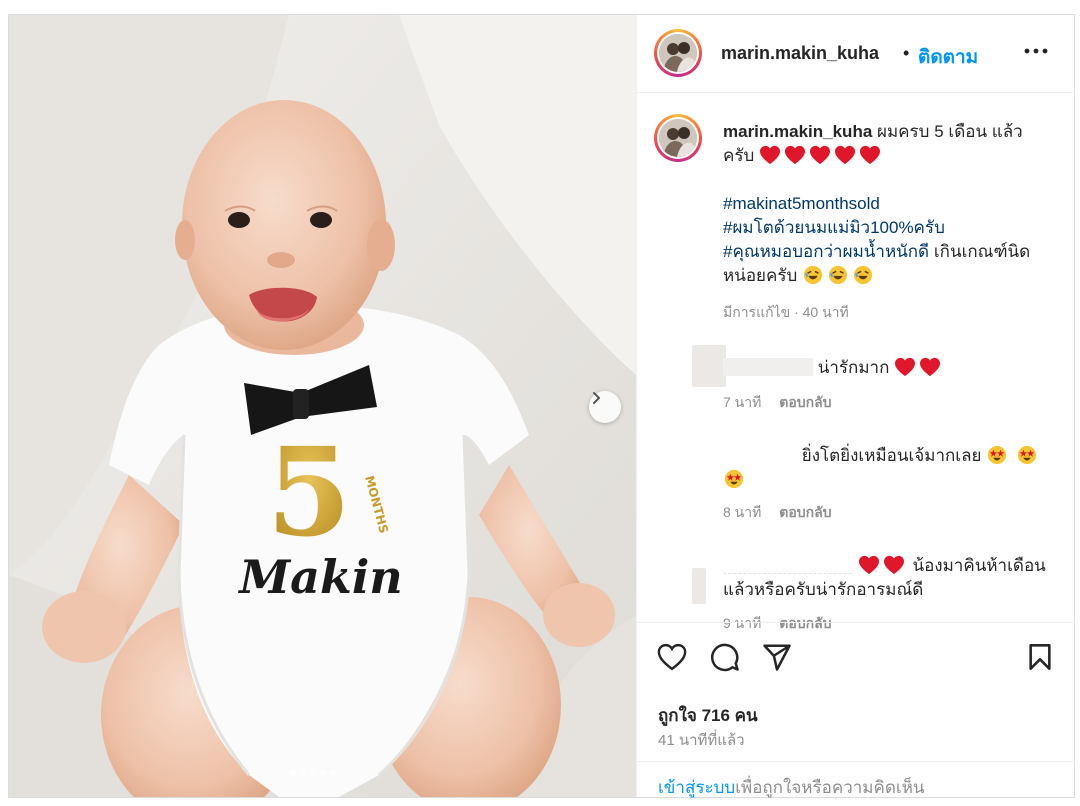 This screenshot has width=1080, height=806. I want to click on hashtag-link: #ผมโตด้วยนมแม่มิว100%ครับ, so click(888, 228).